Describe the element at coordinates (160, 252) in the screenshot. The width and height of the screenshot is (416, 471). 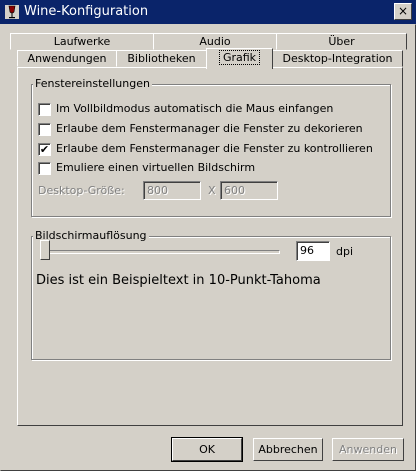
I see `dpi-slider-track` at that location.